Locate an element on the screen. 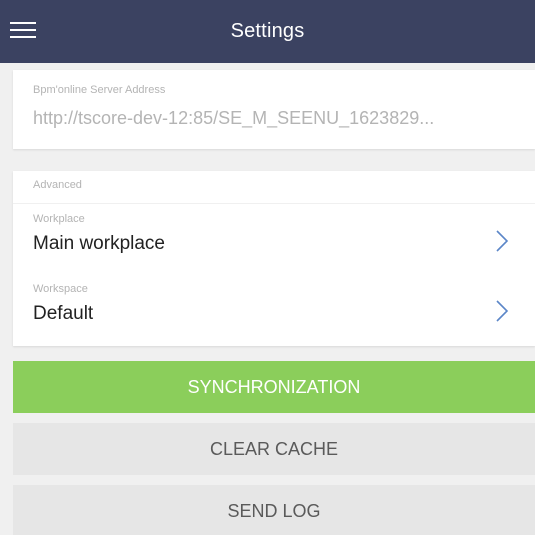  workplace-row: Workplace Main workplace is located at coordinates (274, 242).